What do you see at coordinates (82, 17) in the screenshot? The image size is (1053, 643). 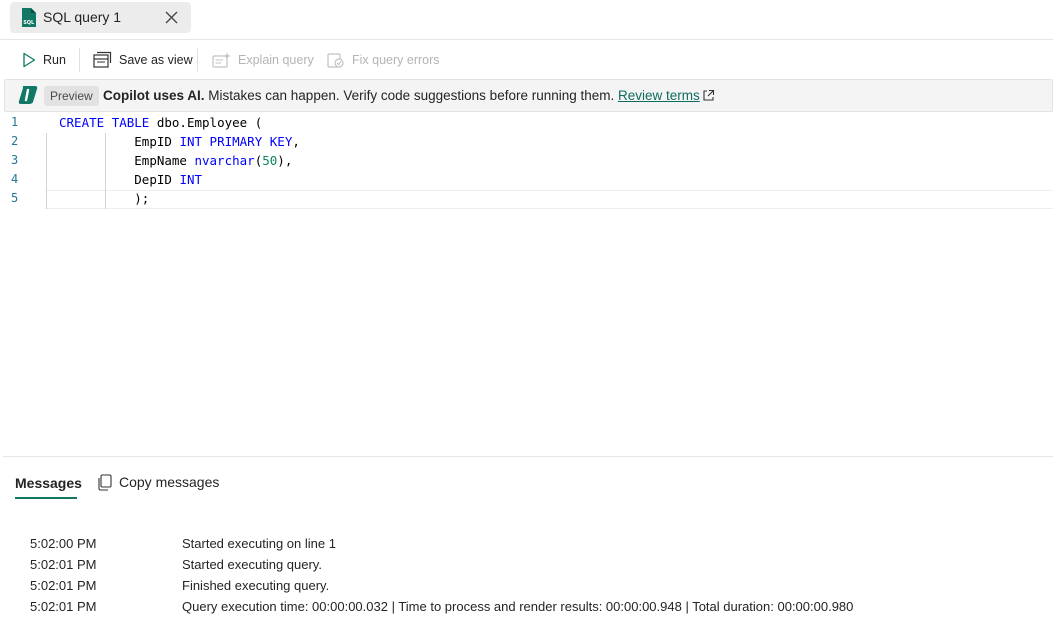 I see `tab-title: SQL query 1` at bounding box center [82, 17].